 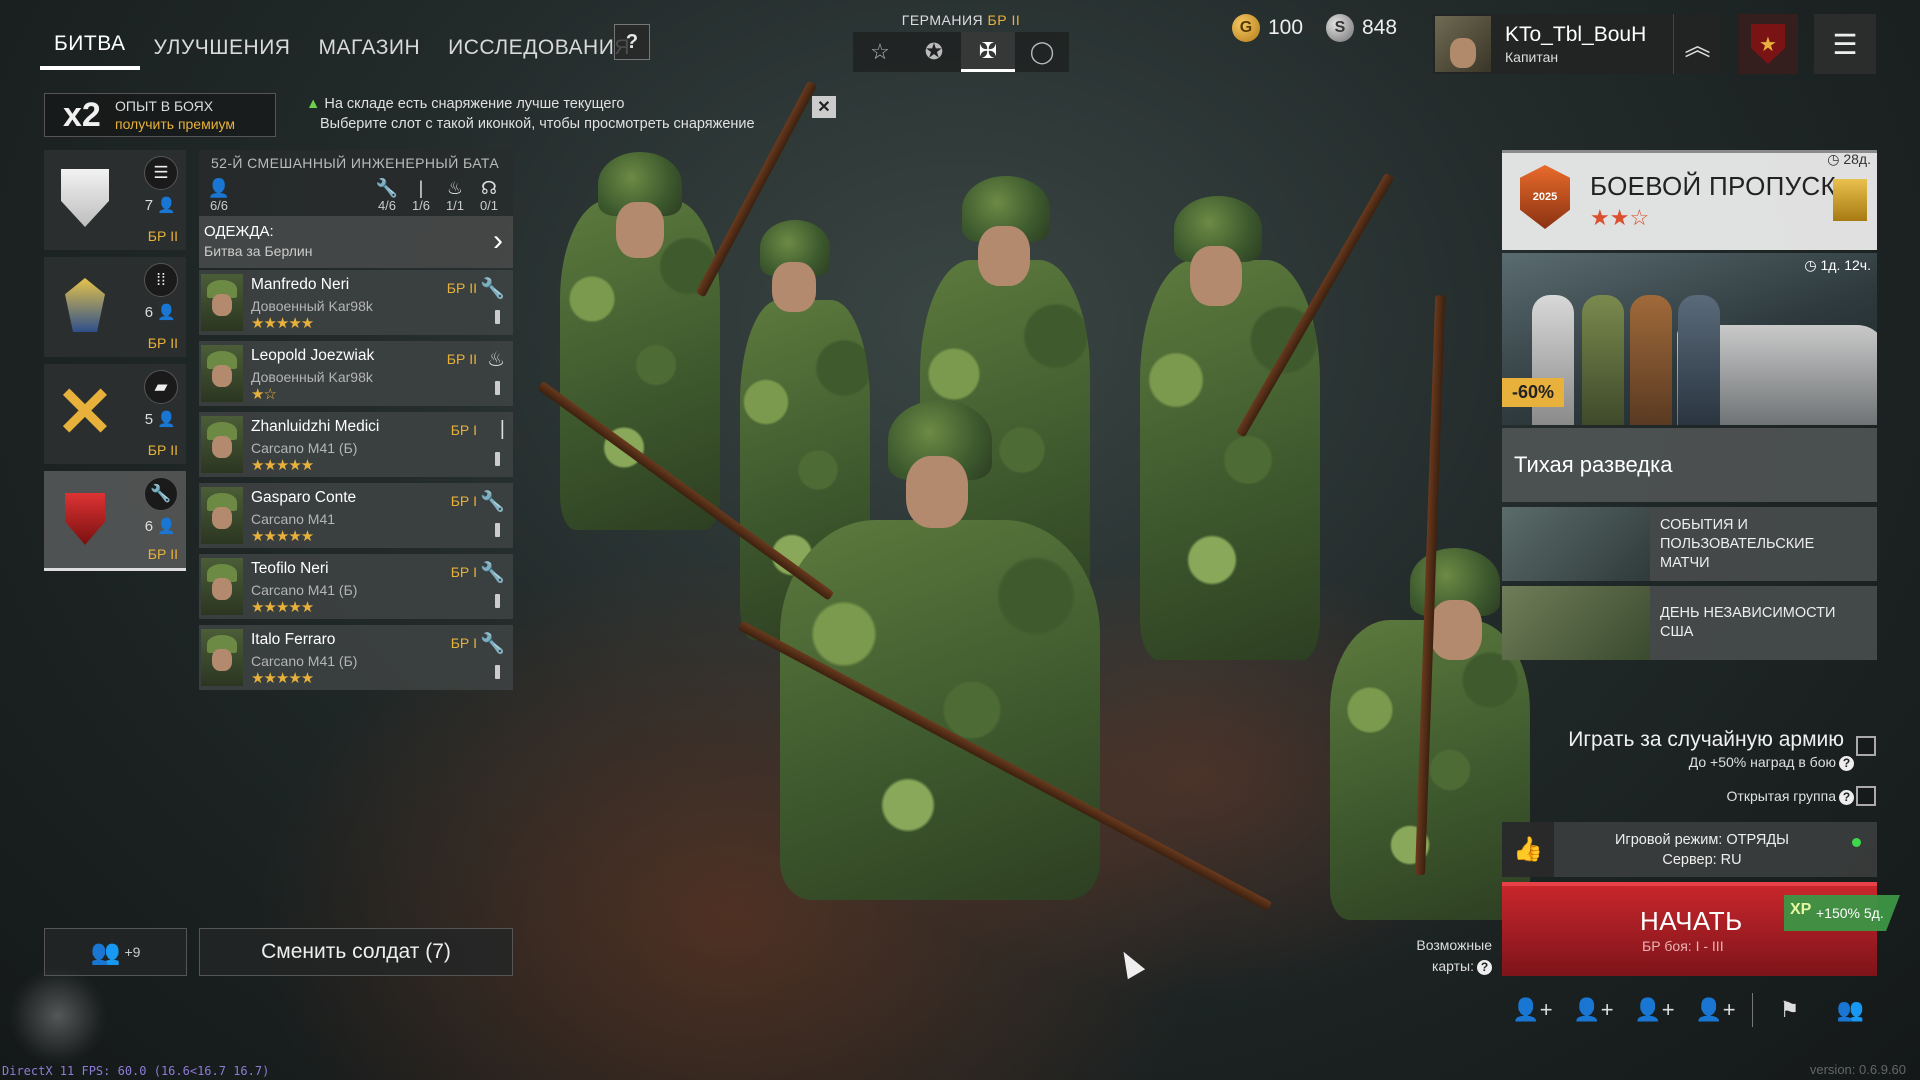 I want to click on invite-count: +9, so click(x=132, y=952).